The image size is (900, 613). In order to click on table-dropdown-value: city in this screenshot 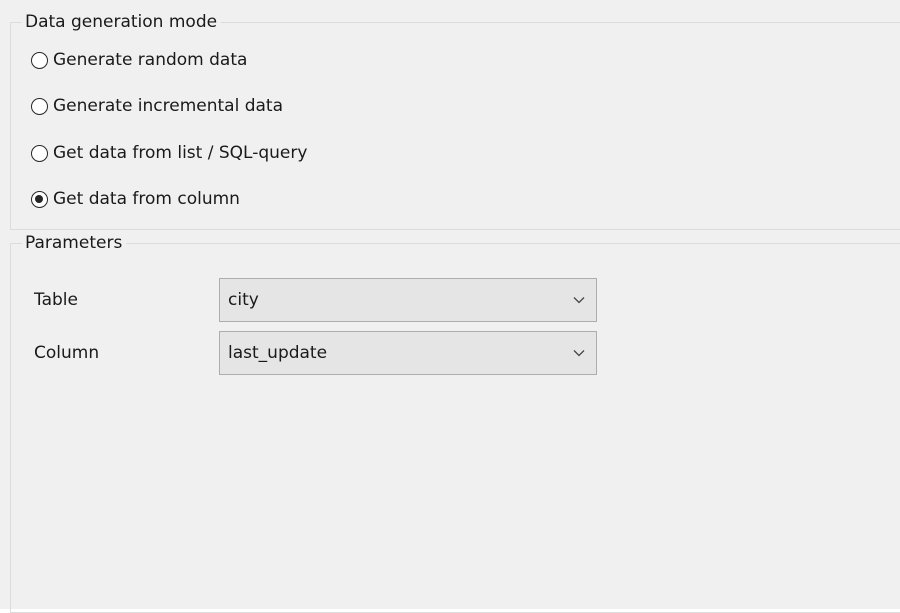, I will do `click(243, 300)`.